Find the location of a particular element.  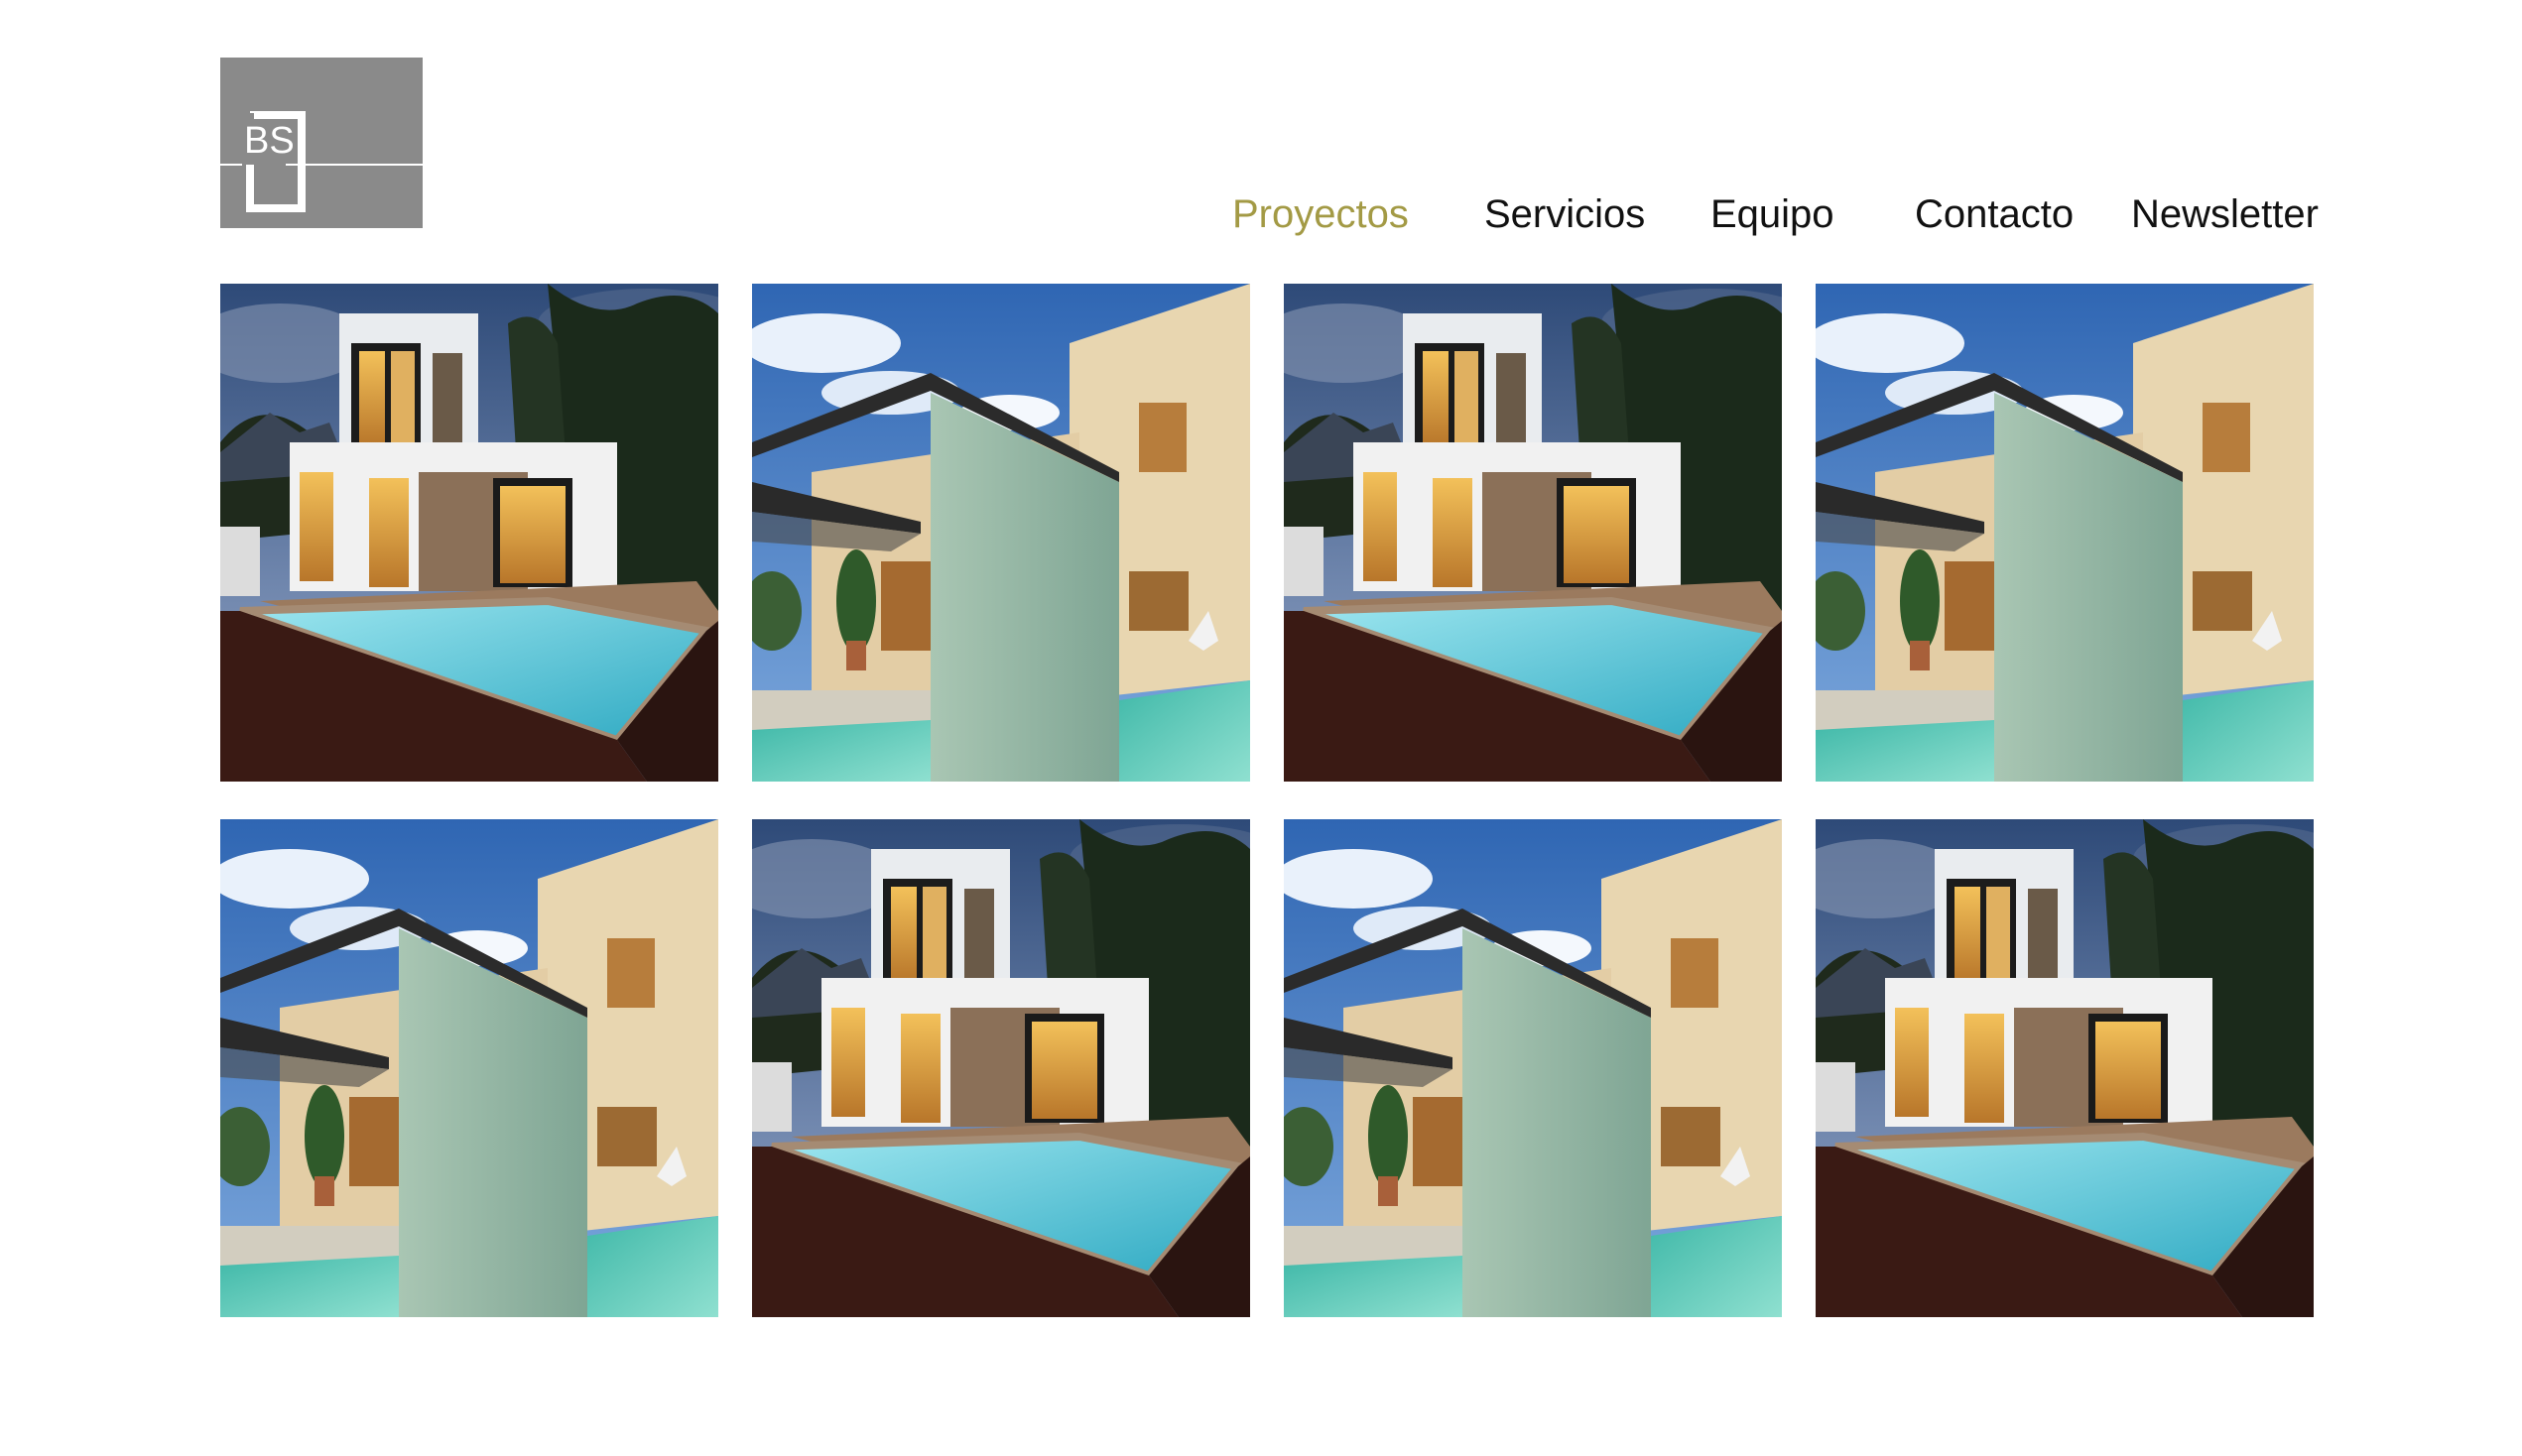

logo: BS is located at coordinates (321, 143).